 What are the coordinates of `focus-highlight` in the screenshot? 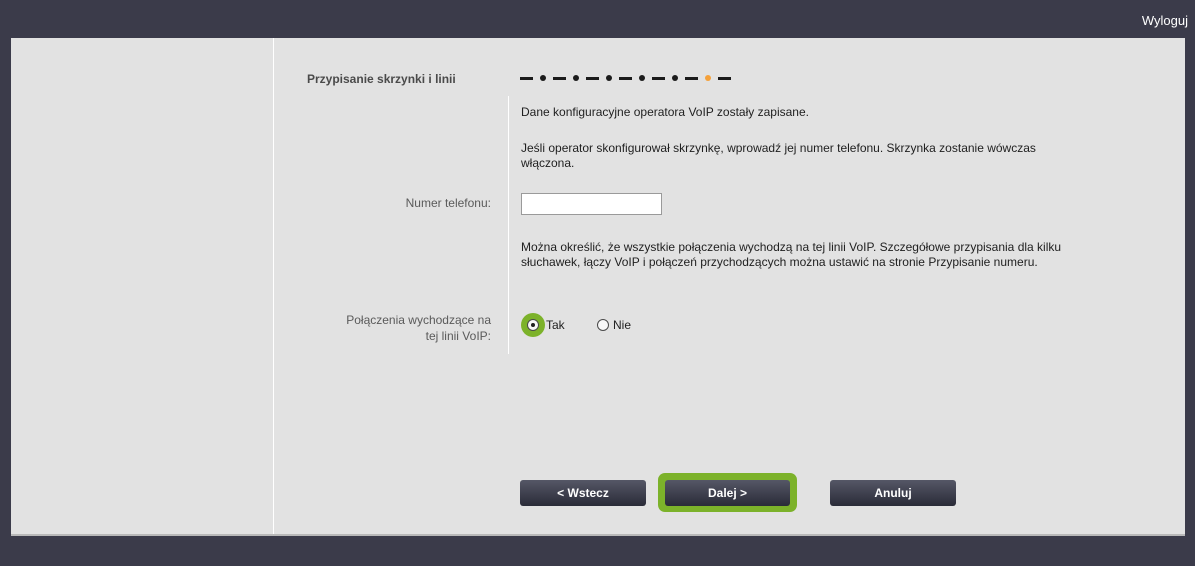 It's located at (533, 325).